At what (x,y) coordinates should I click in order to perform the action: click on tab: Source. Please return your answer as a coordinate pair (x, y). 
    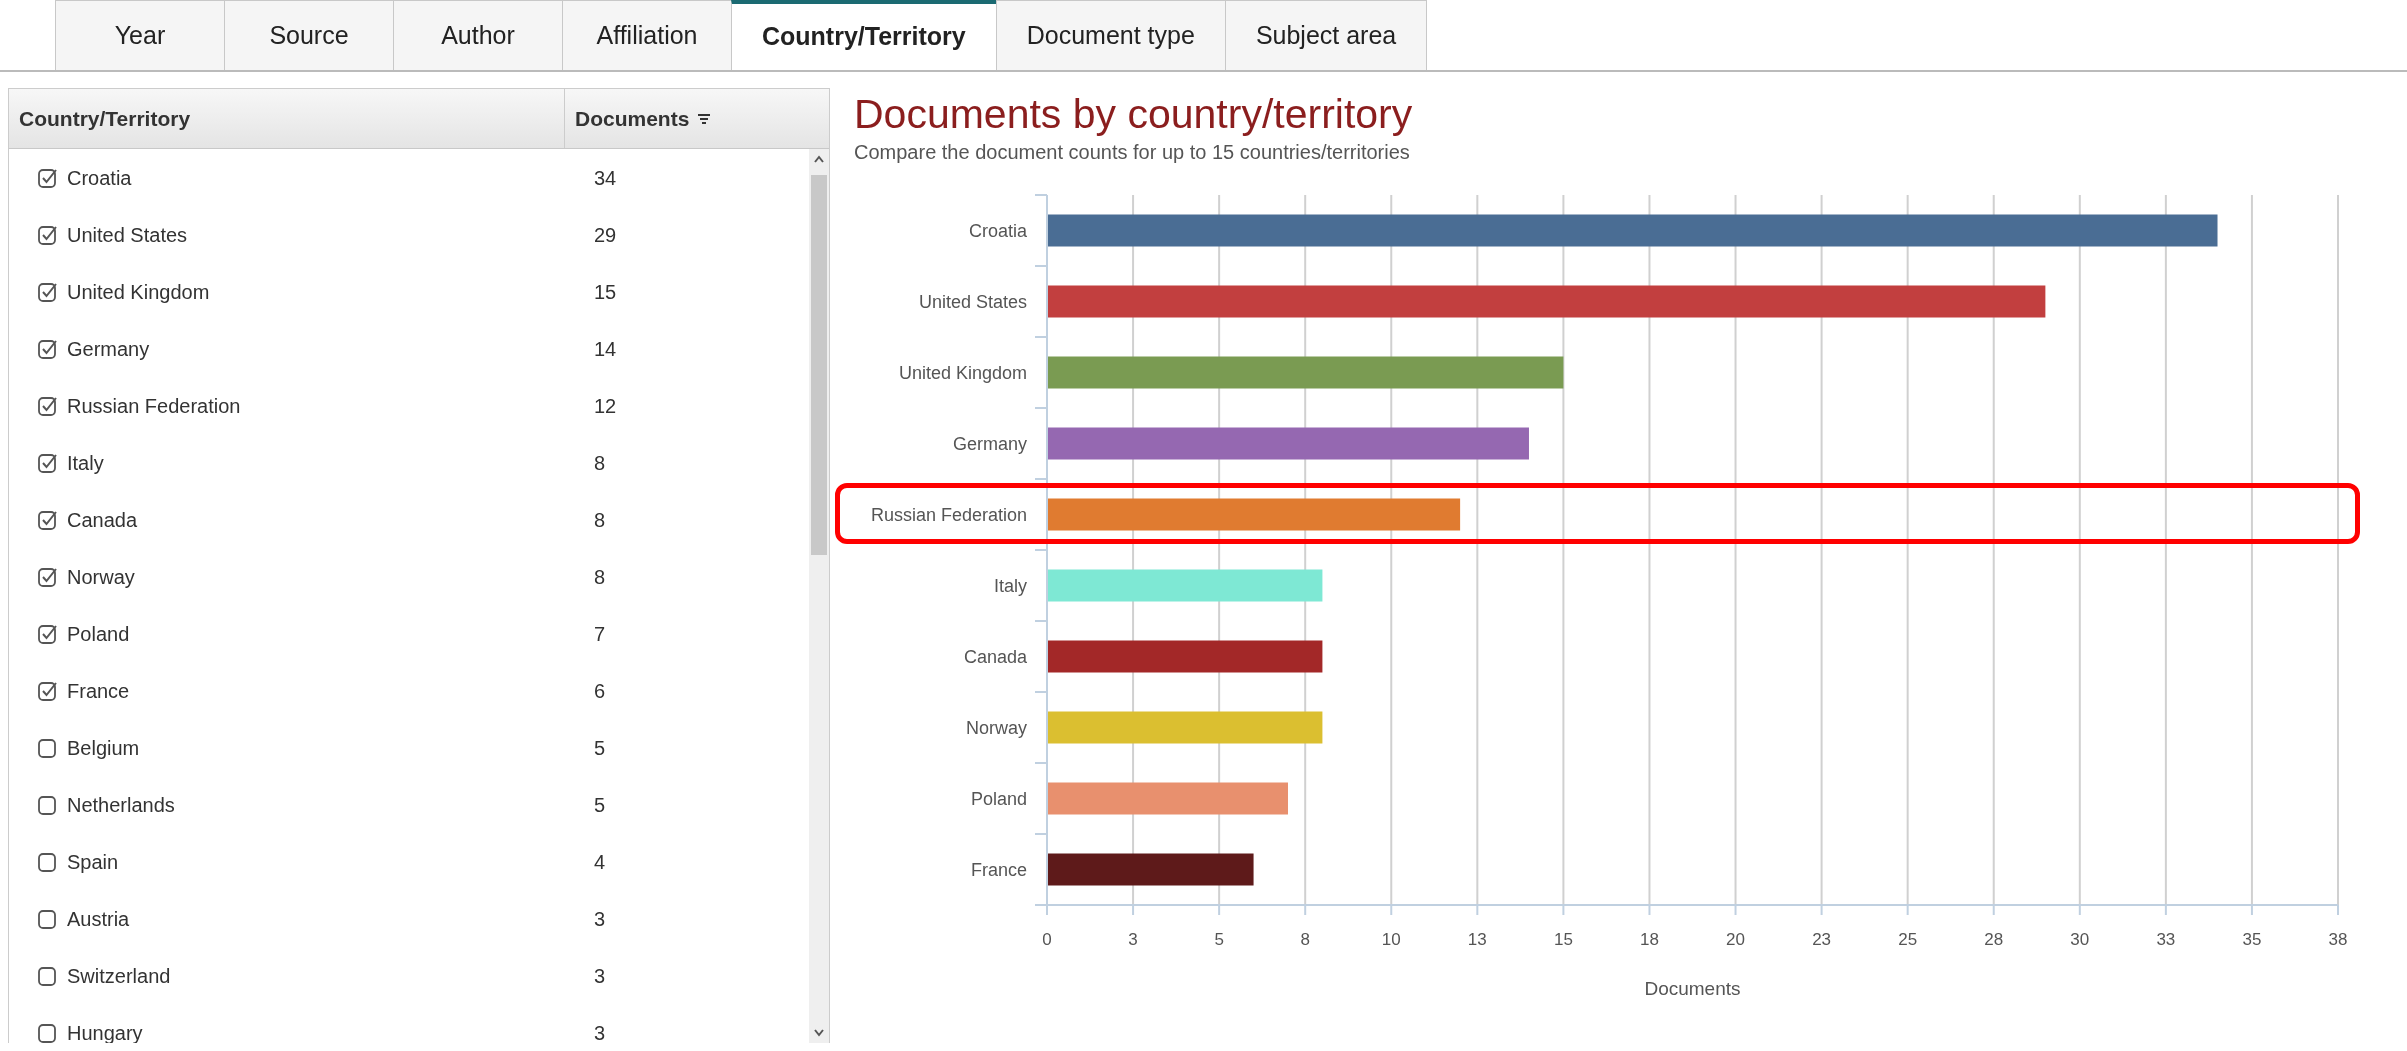
    Looking at the image, I should click on (309, 35).